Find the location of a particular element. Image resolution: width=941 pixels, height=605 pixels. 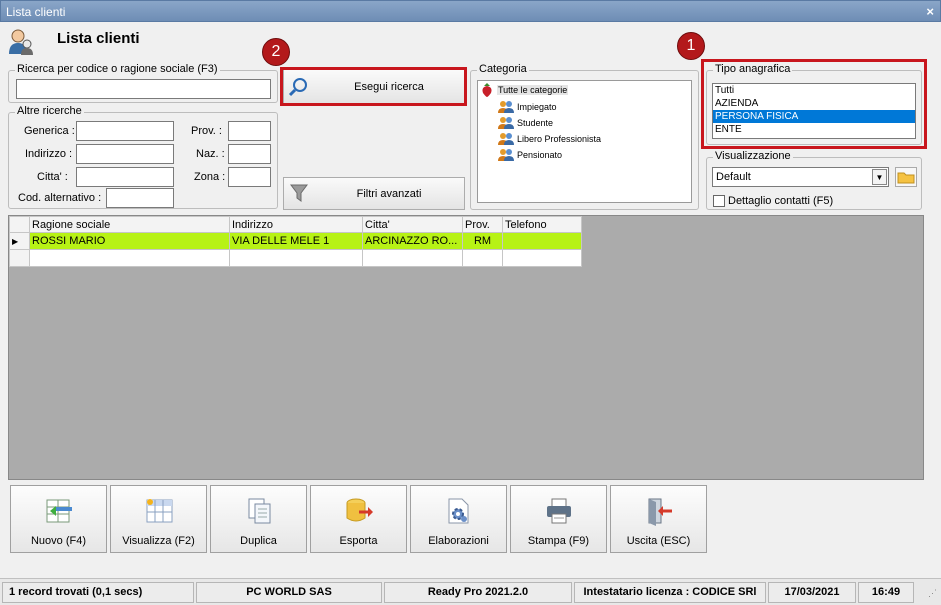

tree-item: Libero Professionista is located at coordinates (549, 138).